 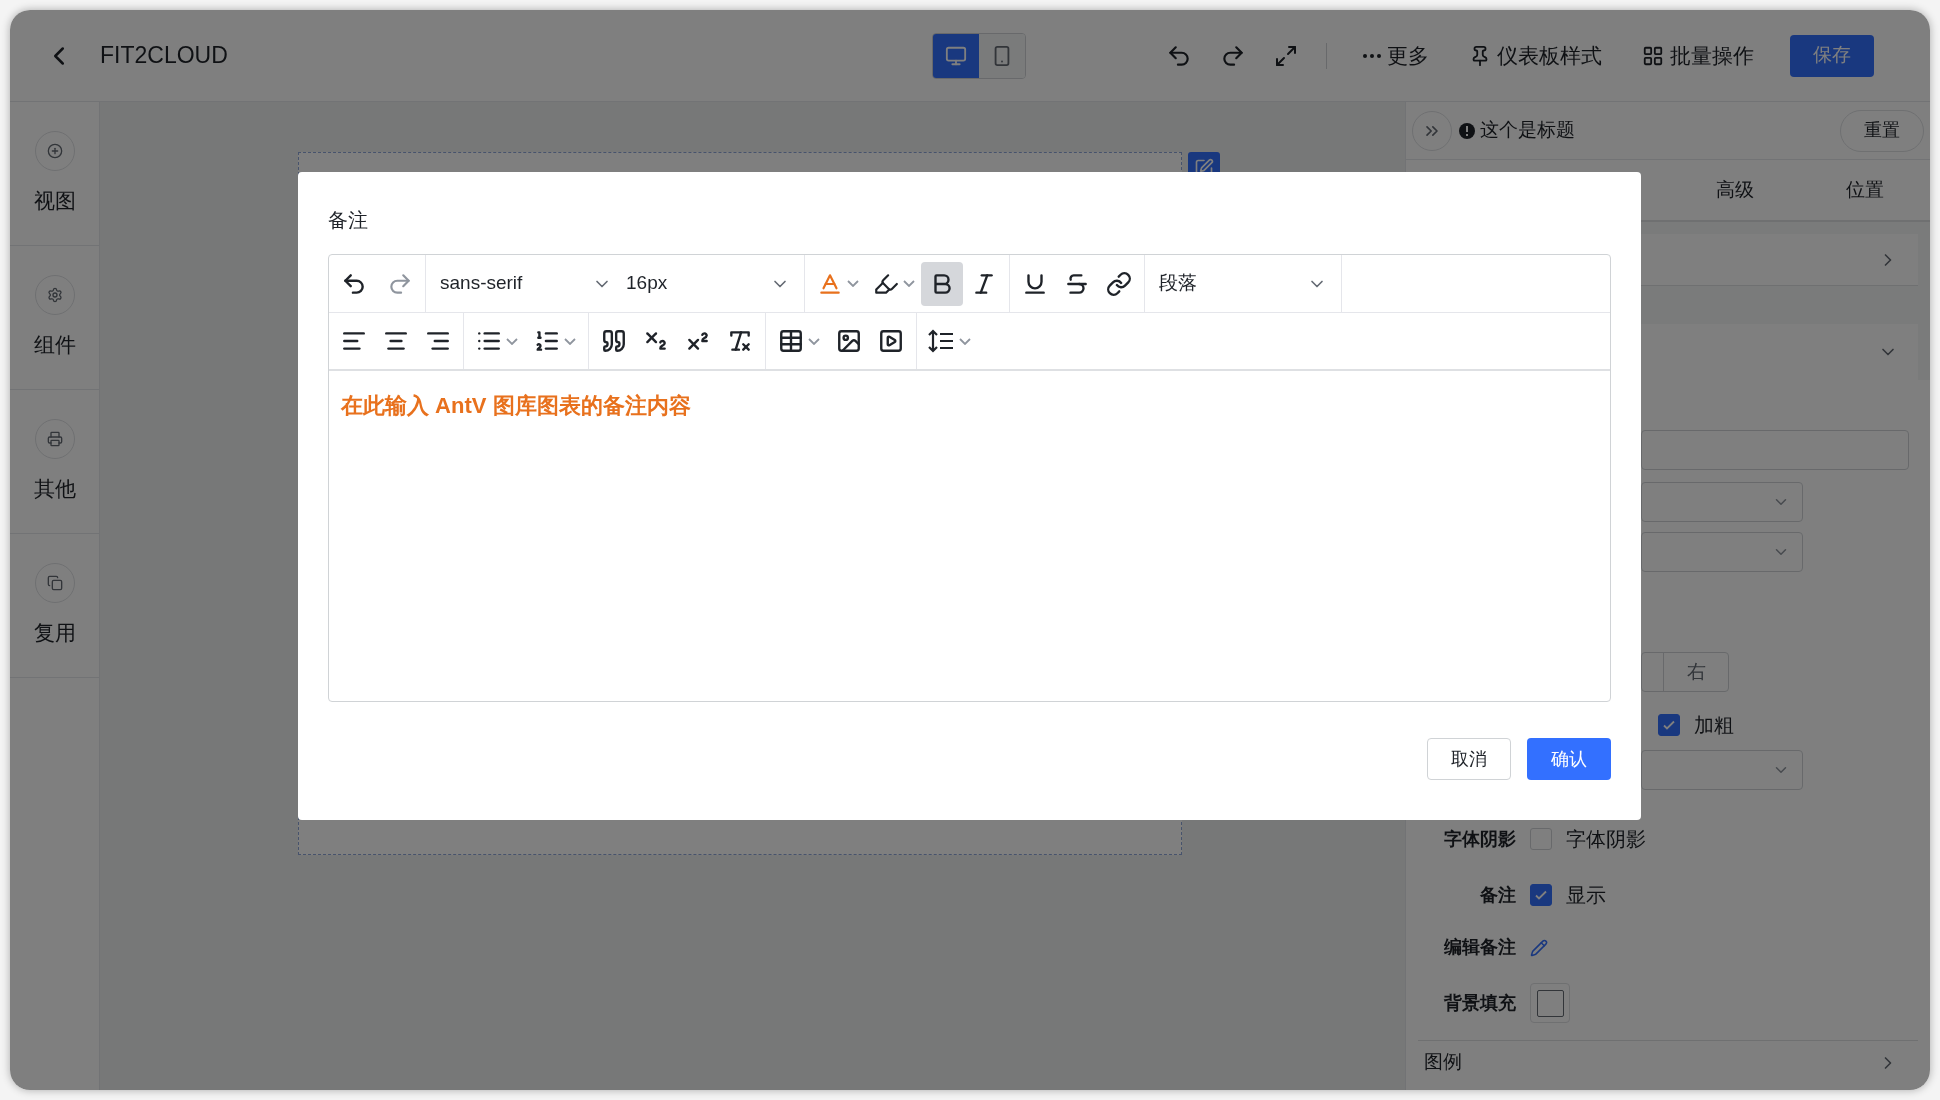 What do you see at coordinates (791, 341) in the screenshot?
I see `table-icon` at bounding box center [791, 341].